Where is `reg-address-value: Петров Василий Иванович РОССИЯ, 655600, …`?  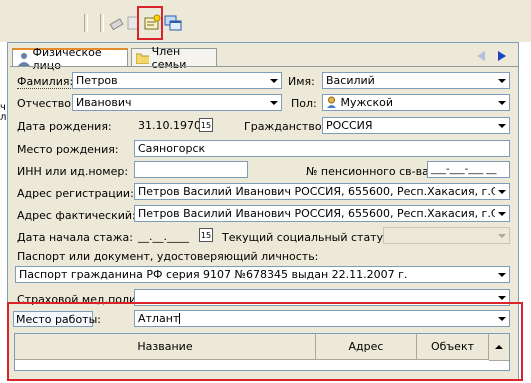 reg-address-value: Петров Василий Иванович РОССИЯ, 655600, … is located at coordinates (323, 191).